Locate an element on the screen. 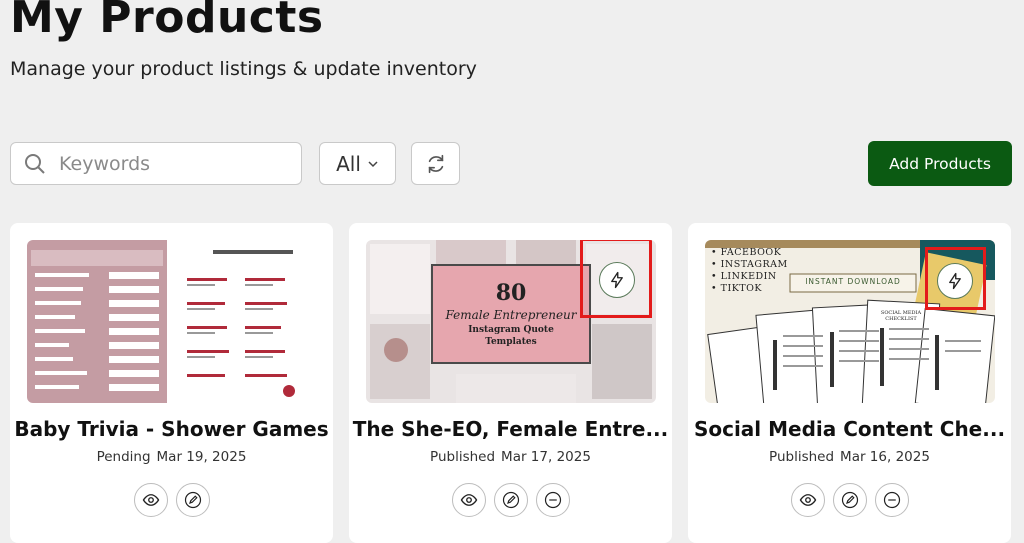  refresh-icon is located at coordinates (435, 163).